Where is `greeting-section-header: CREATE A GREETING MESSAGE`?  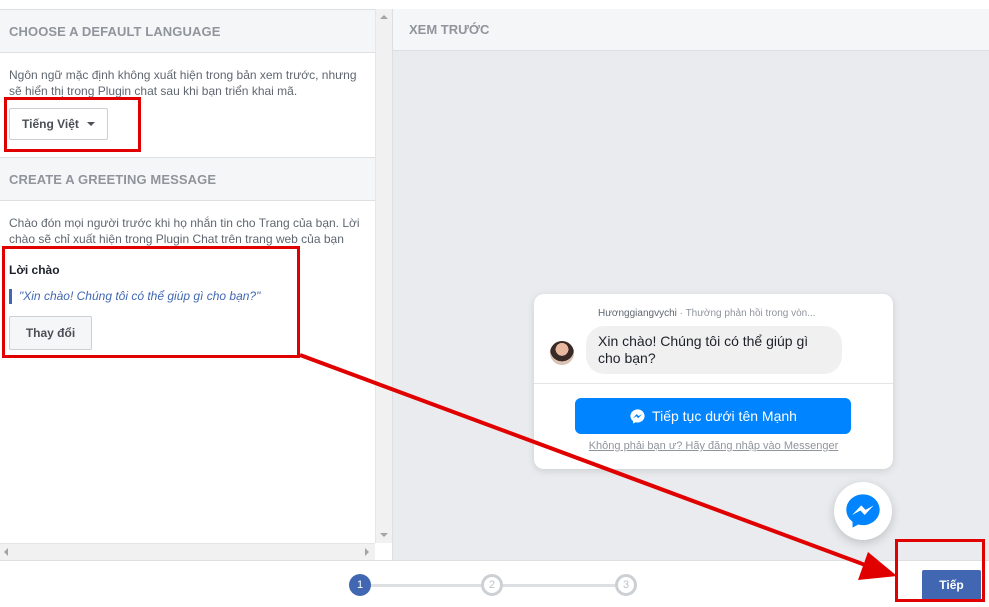
greeting-section-header: CREATE A GREETING MESSAGE is located at coordinates (187, 179).